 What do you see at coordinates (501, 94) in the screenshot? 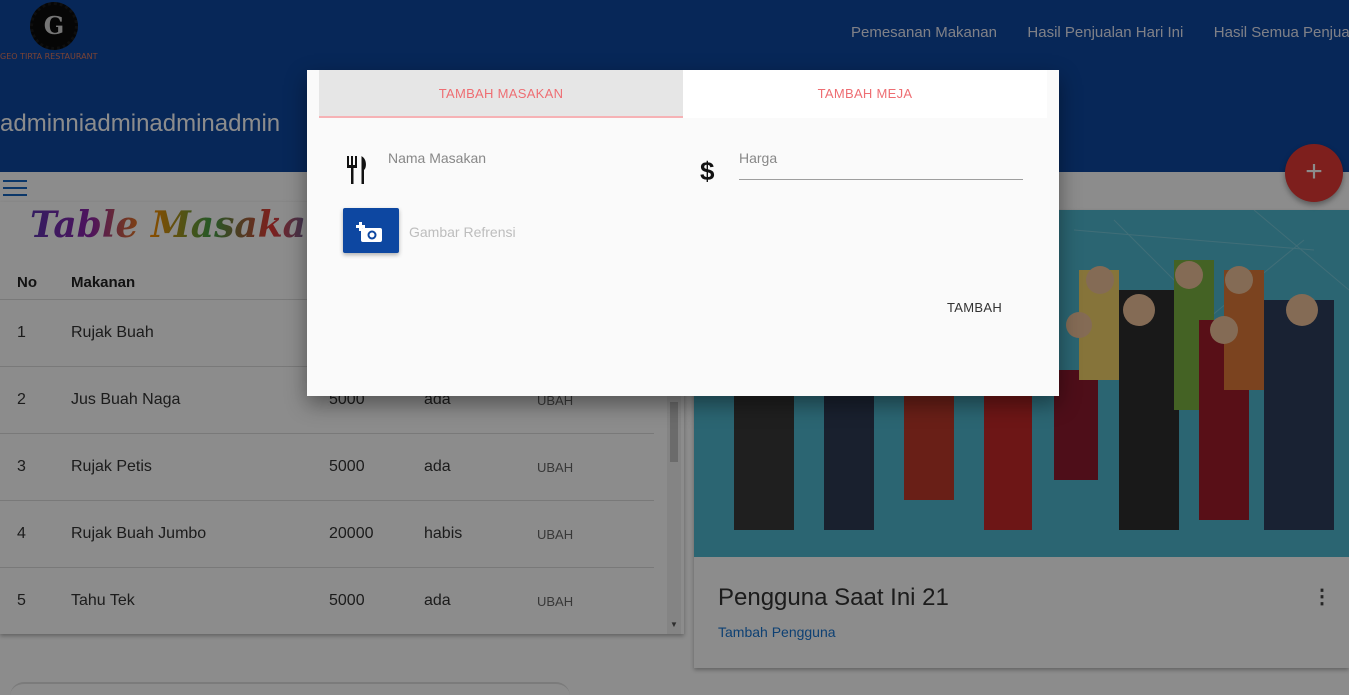
I see `tab-tambah-masakan: TAMBAH MASAKAN` at bounding box center [501, 94].